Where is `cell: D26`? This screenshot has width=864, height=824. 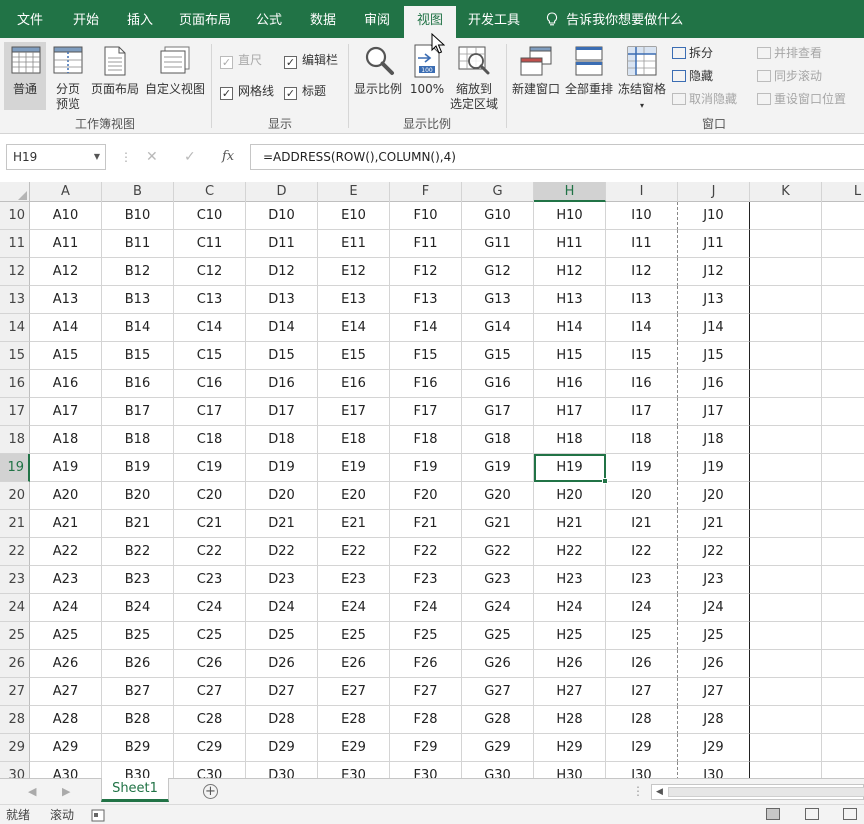 cell: D26 is located at coordinates (282, 664).